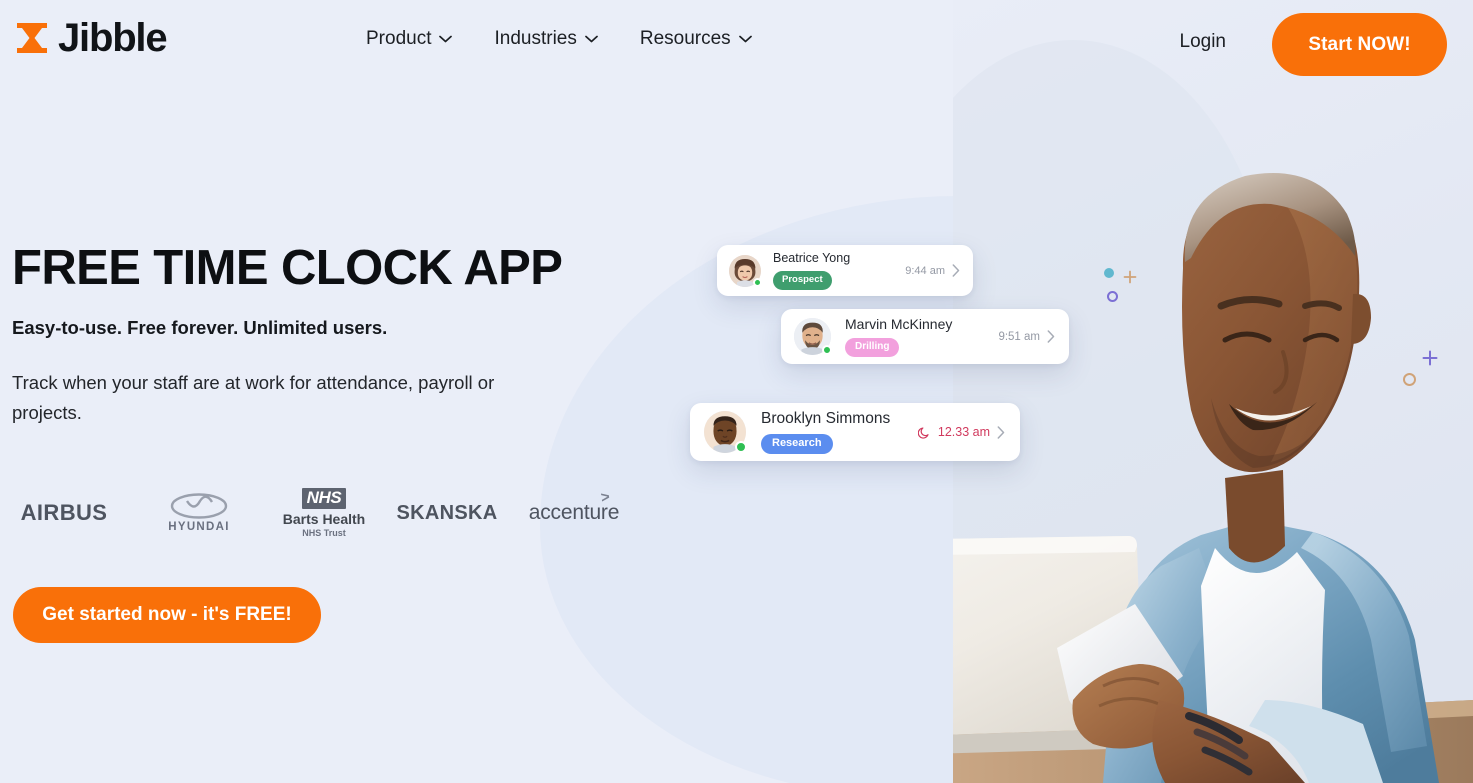 The width and height of the screenshot is (1473, 783). Describe the element at coordinates (802, 280) in the screenshot. I see `status-badge: Prospect` at that location.